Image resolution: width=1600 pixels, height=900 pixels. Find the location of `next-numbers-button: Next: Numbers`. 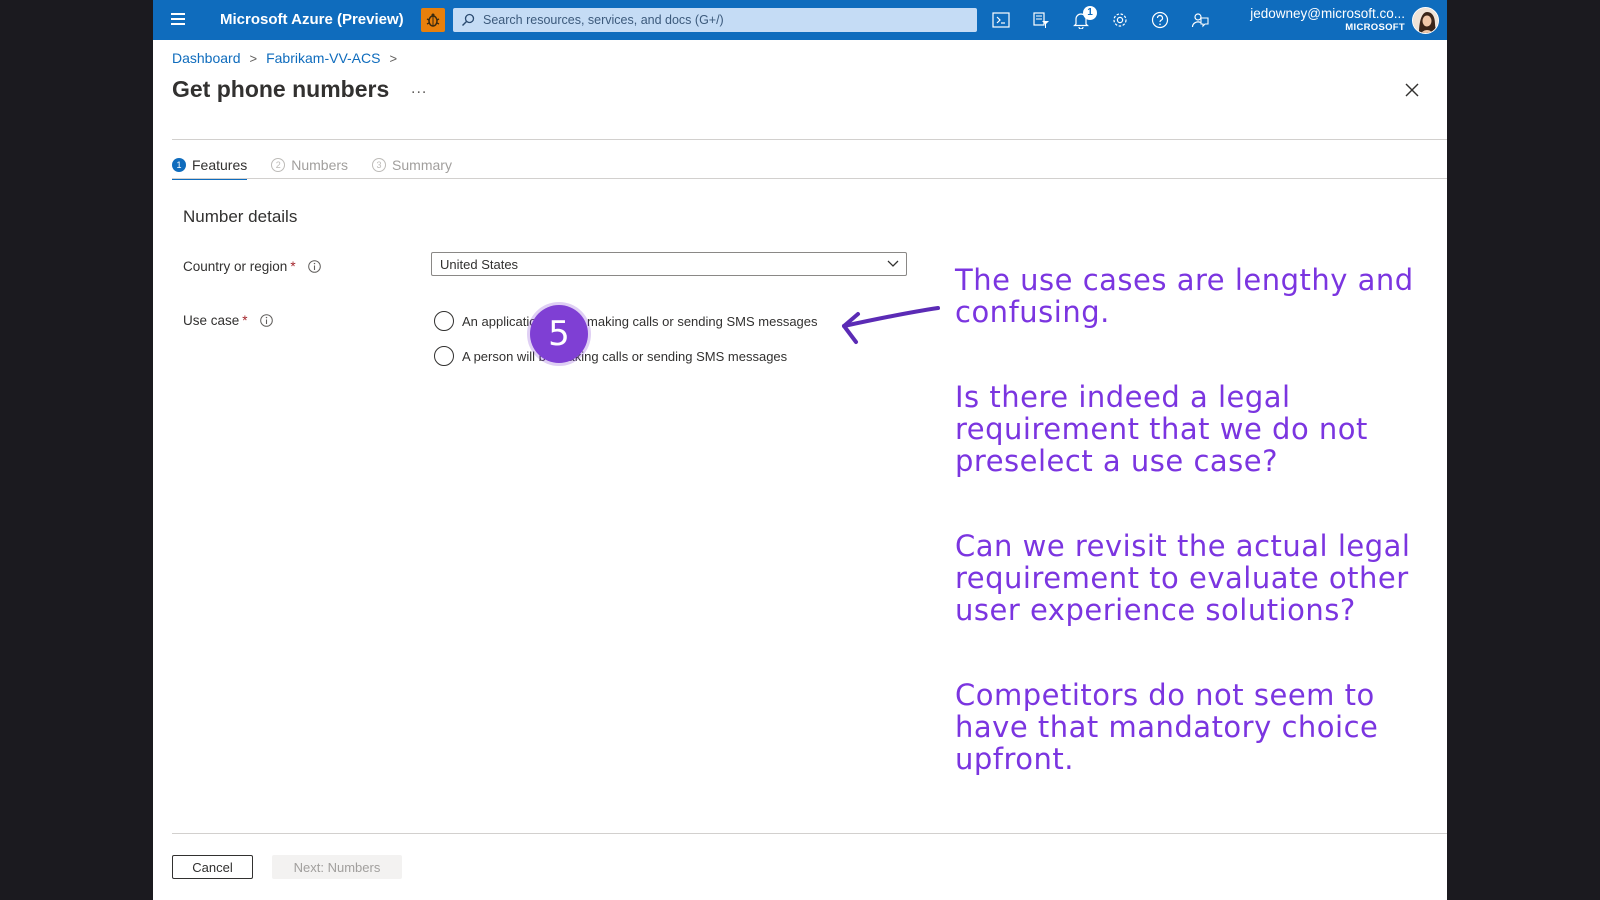

next-numbers-button: Next: Numbers is located at coordinates (337, 867).